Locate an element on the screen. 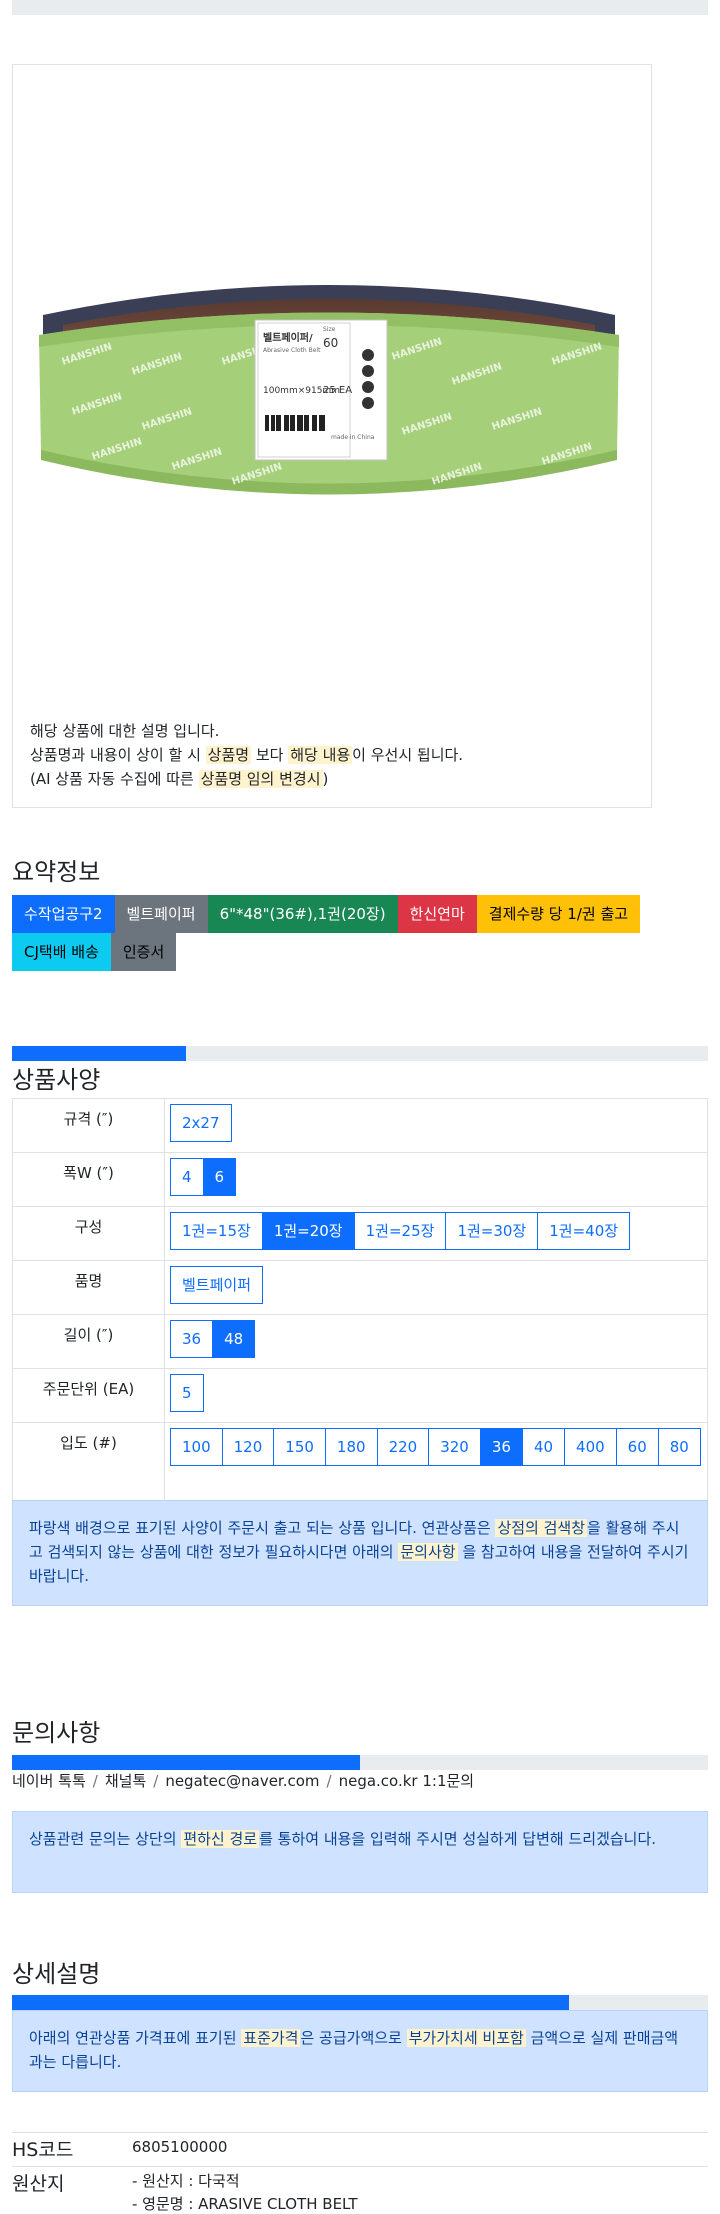 The image size is (720, 2214). spec-values: 1권=15장 1권=20장 1권=25장 1권=30장 1권=40장 is located at coordinates (436, 1233).